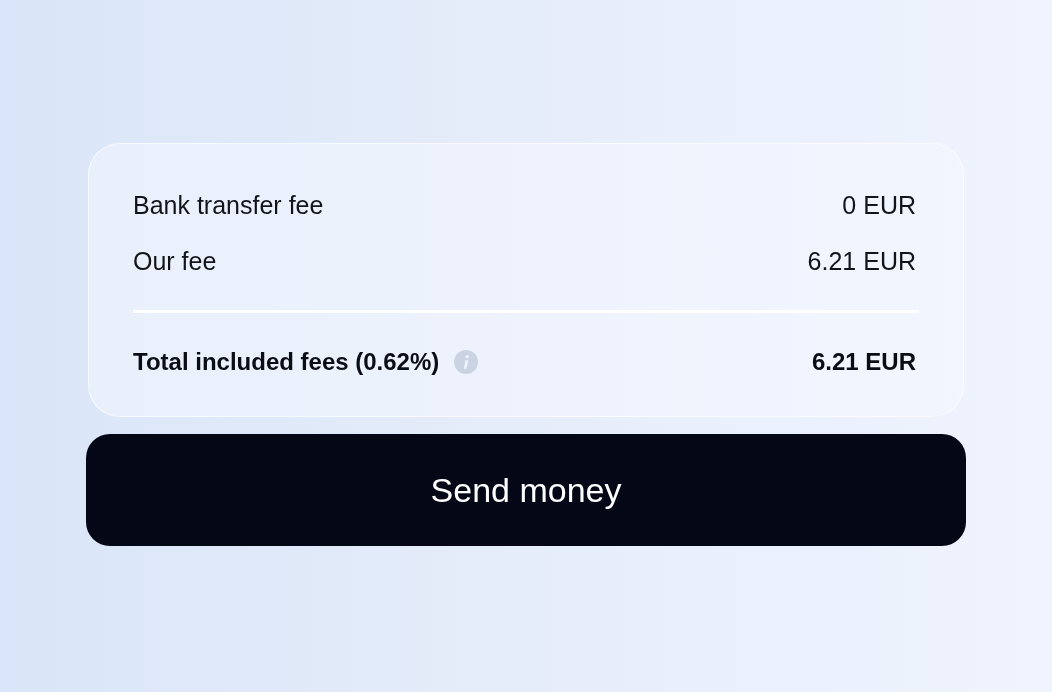  What do you see at coordinates (229, 205) in the screenshot?
I see `fee-label: Bank transfer fee` at bounding box center [229, 205].